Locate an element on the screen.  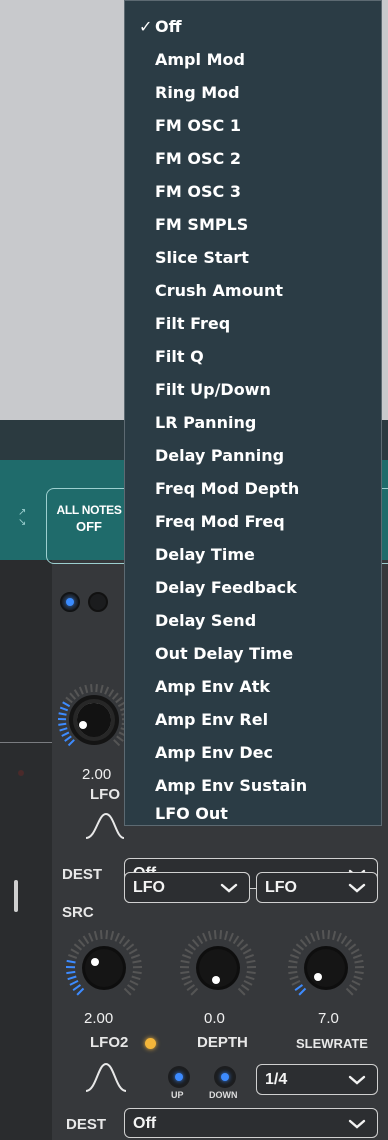
menu-item-amp-env-sustain: Amp Env Sustain is located at coordinates (253, 786).